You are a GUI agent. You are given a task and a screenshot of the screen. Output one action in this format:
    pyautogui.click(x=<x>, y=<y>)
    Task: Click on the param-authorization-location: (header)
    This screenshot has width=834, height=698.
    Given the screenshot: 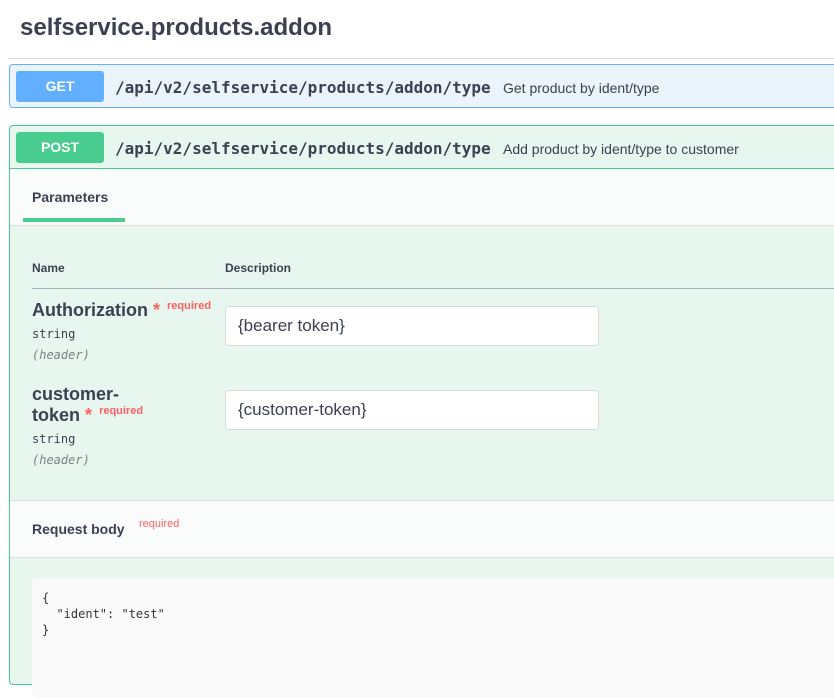 What is the action you would take?
    pyautogui.click(x=61, y=355)
    